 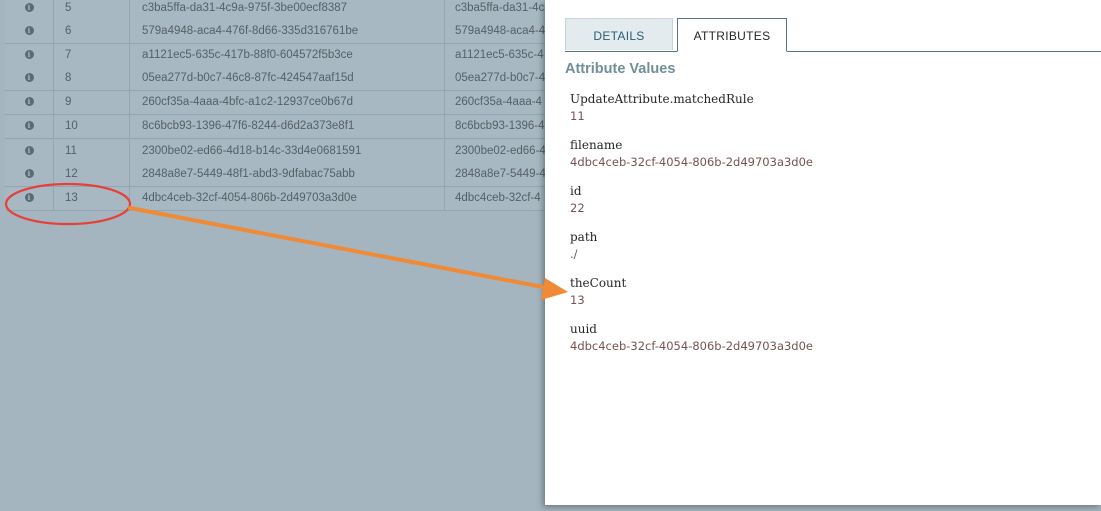 I want to click on attribute-item: path ./, so click(x=583, y=246).